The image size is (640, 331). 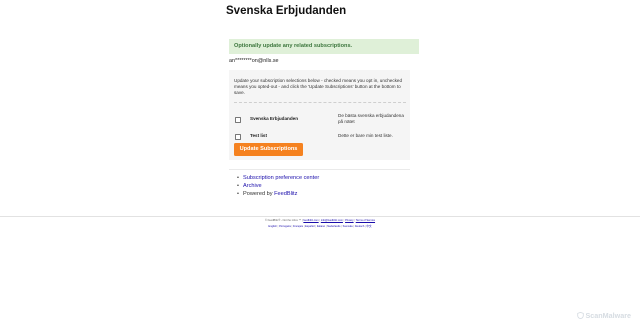 What do you see at coordinates (332, 220) in the screenshot?
I see `footer-link-email: info@feedblitz.com` at bounding box center [332, 220].